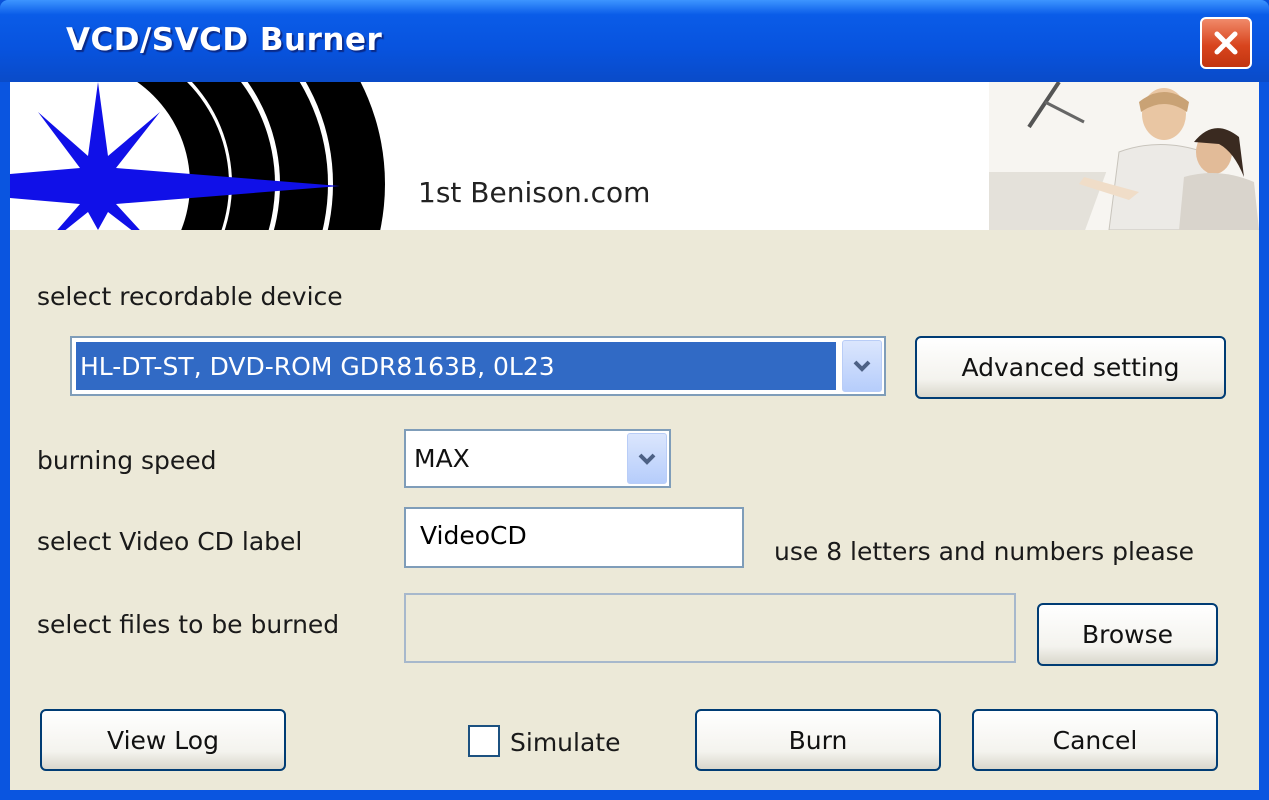  I want to click on cd-label-value: VideoCD, so click(473, 535).